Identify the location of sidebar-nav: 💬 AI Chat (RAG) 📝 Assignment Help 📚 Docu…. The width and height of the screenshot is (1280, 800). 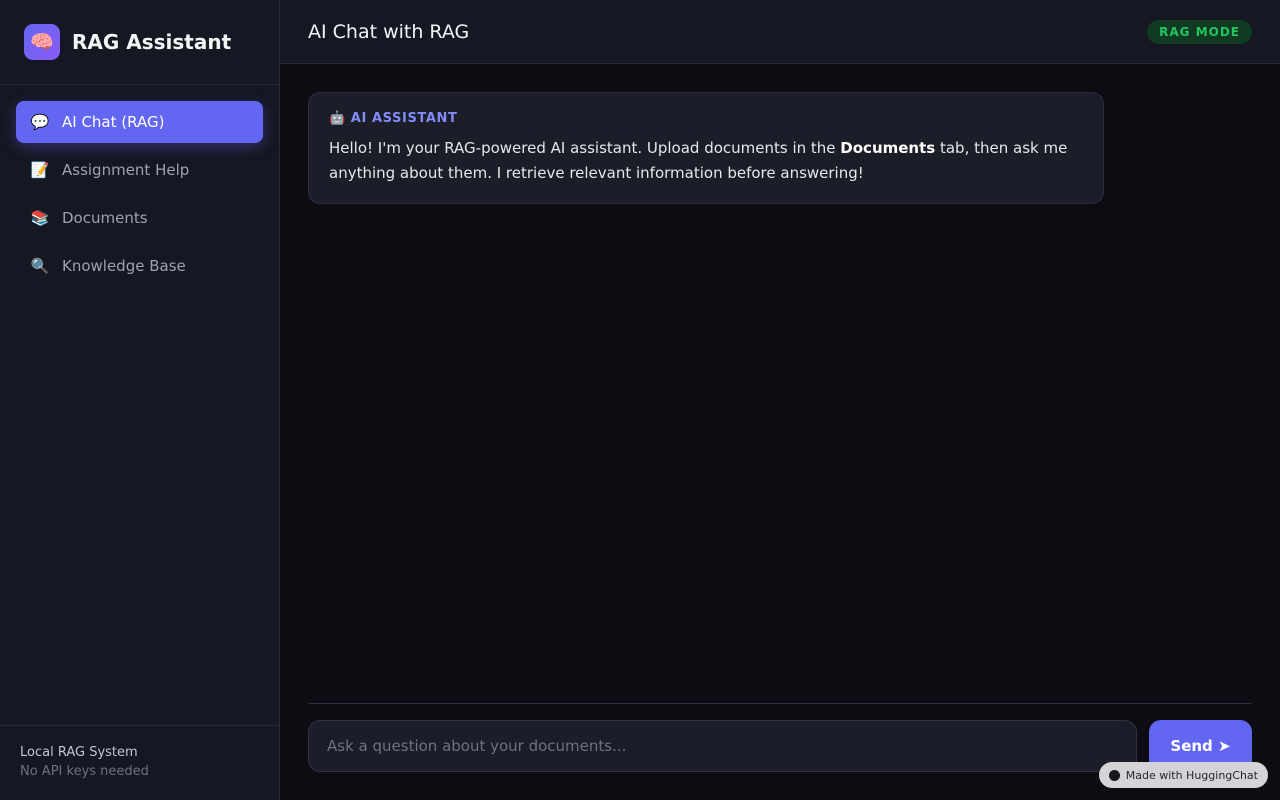
(139, 194).